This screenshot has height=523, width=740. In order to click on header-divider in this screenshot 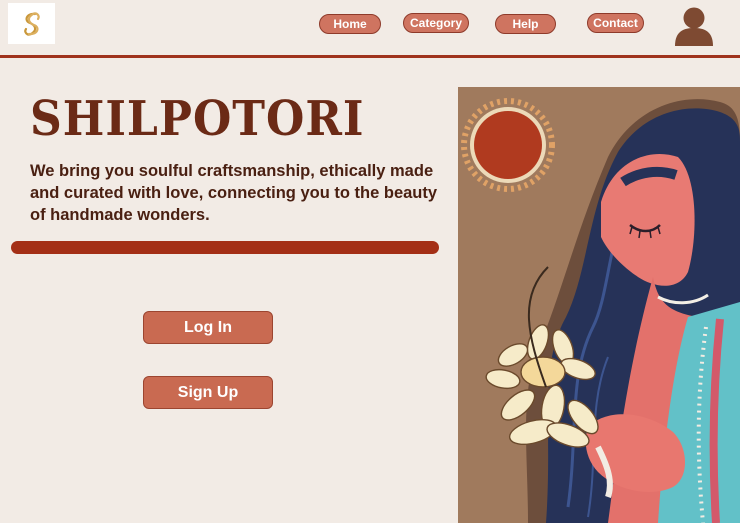, I will do `click(370, 56)`.